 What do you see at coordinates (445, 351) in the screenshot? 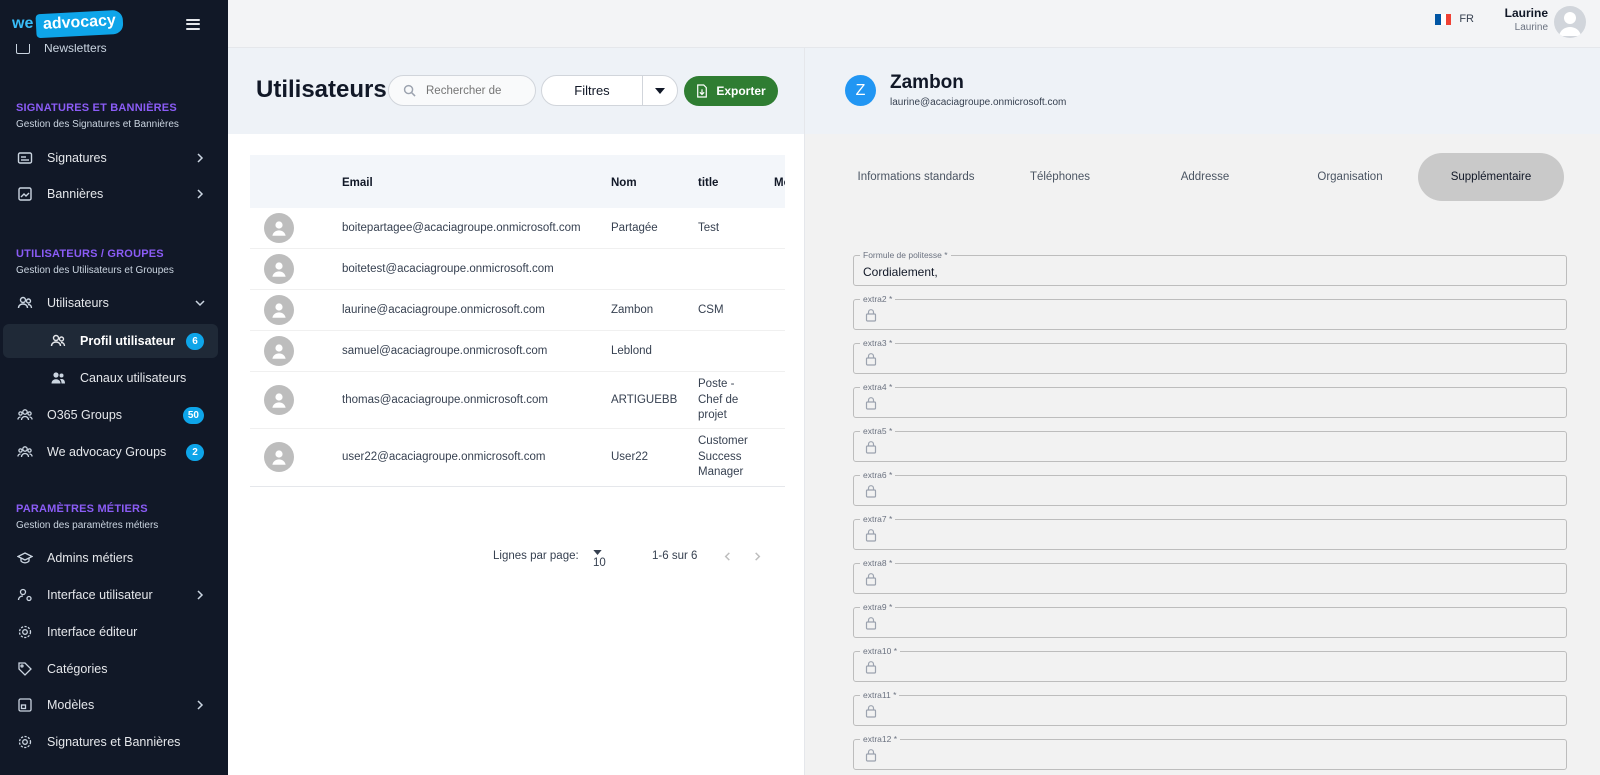
I see `cell-email: samuel@acaciagroupe.onmicrosoft.com` at bounding box center [445, 351].